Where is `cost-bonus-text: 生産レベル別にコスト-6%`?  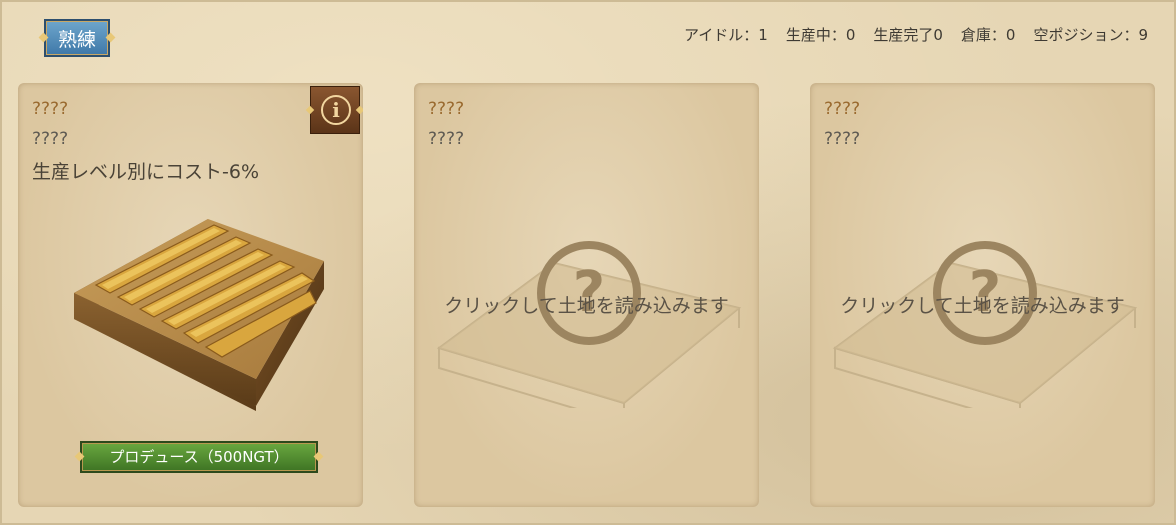
cost-bonus-text: 生産レベル別にコスト-6% is located at coordinates (145, 172).